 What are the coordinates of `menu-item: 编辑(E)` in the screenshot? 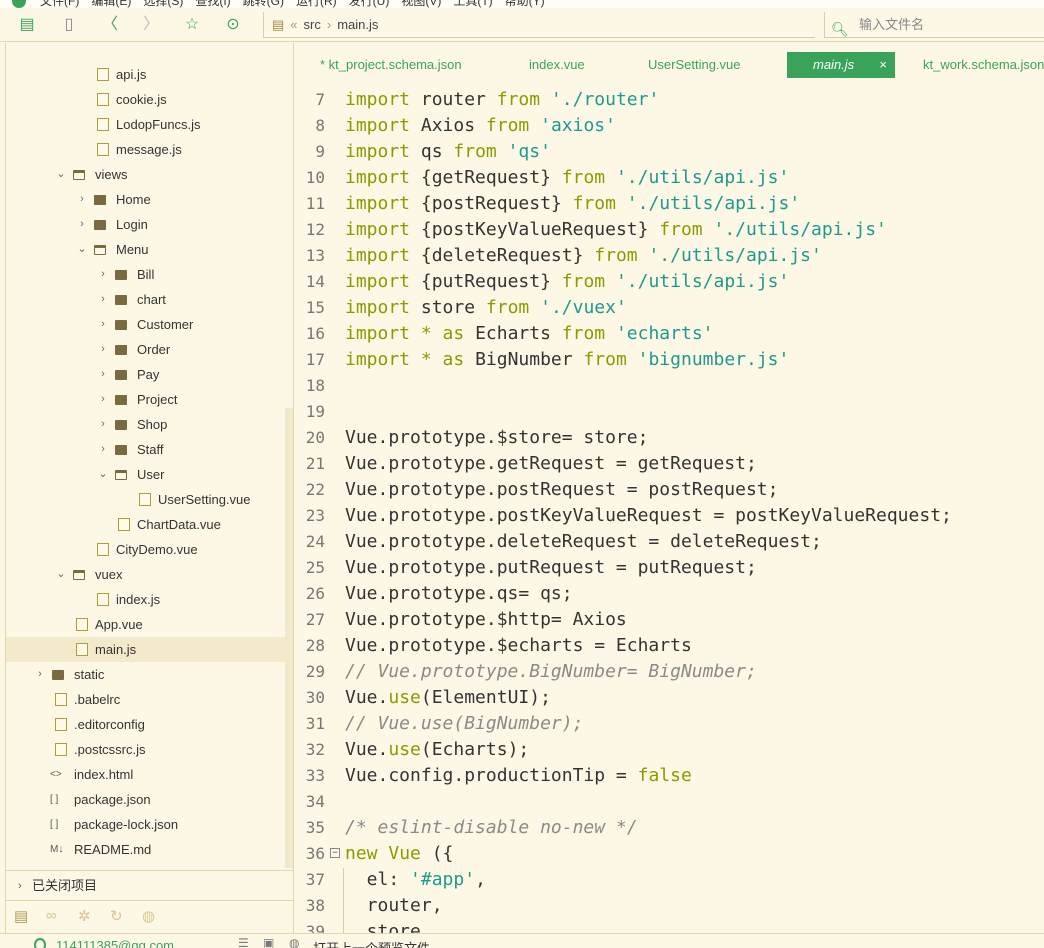 It's located at (111, 4).